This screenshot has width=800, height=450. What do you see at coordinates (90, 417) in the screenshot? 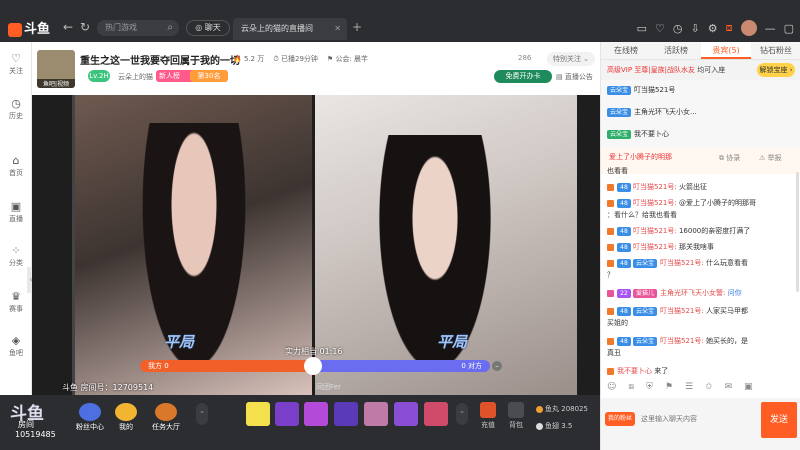
I see `fan-center-button: 粉丝中心` at bounding box center [90, 417].